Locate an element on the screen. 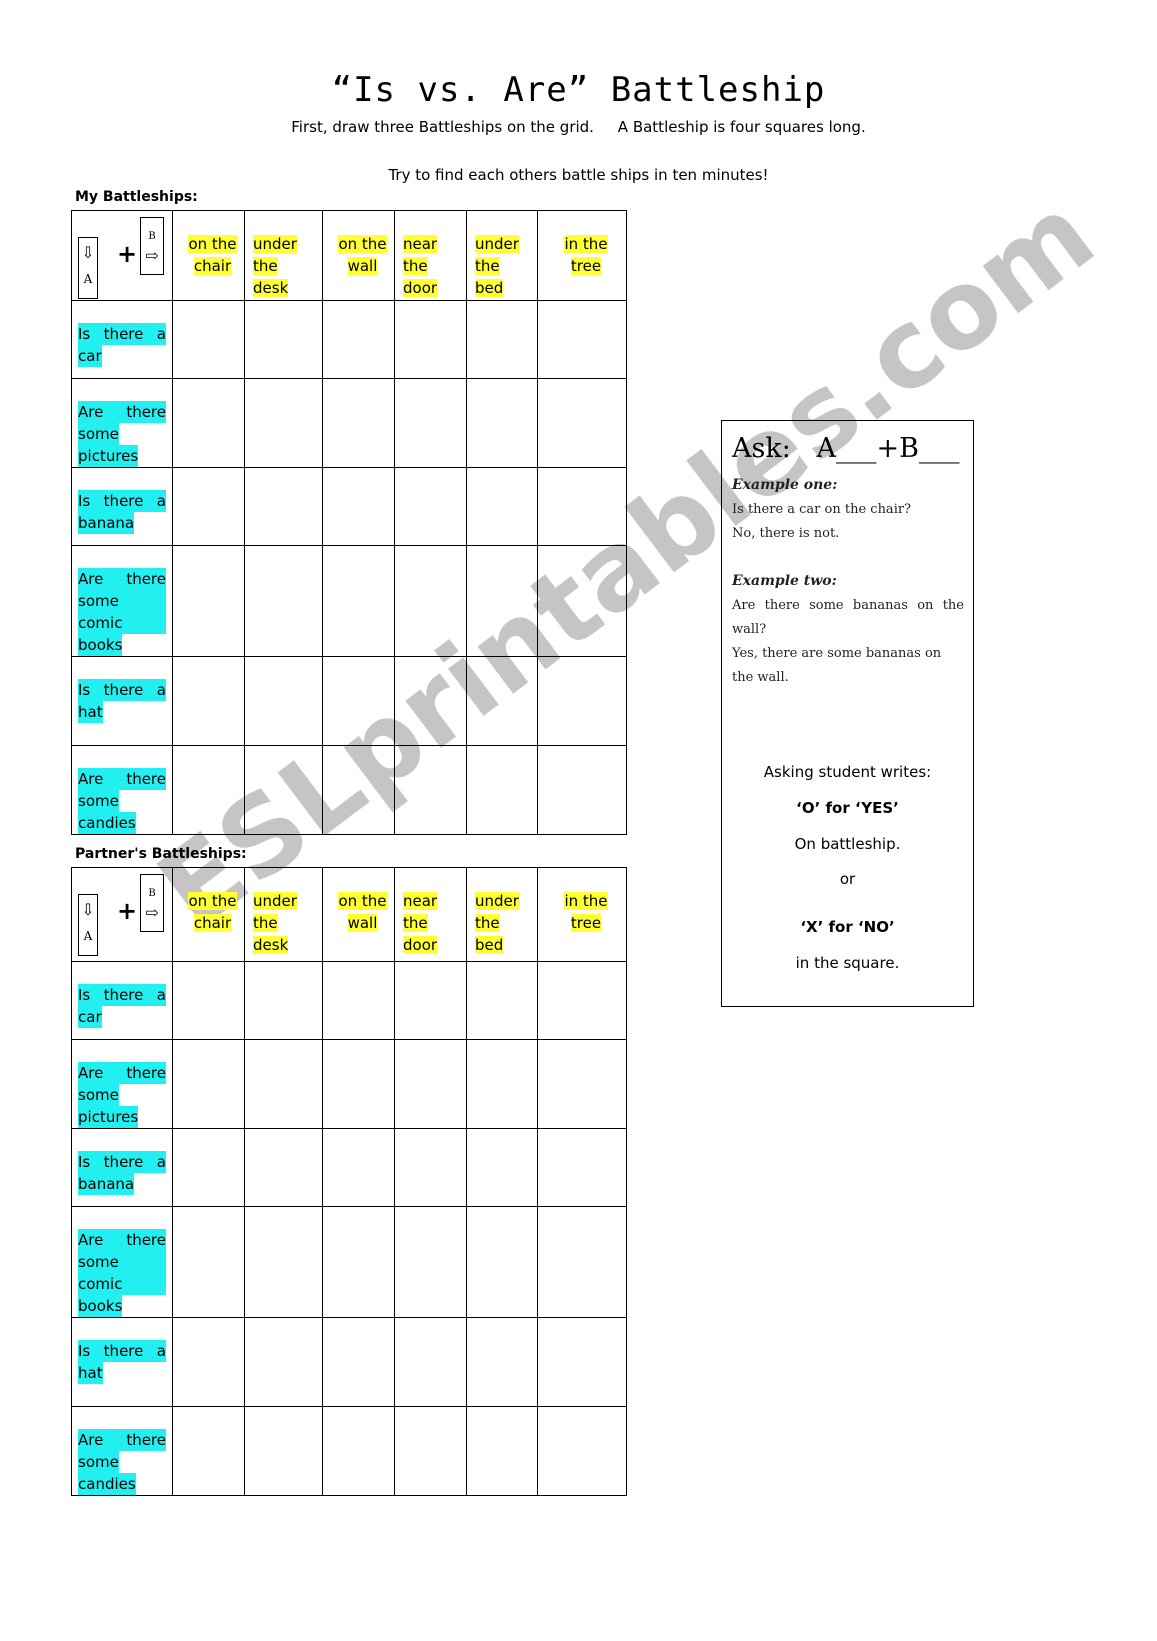  table-row: Is there a banana is located at coordinates (349, 1167).